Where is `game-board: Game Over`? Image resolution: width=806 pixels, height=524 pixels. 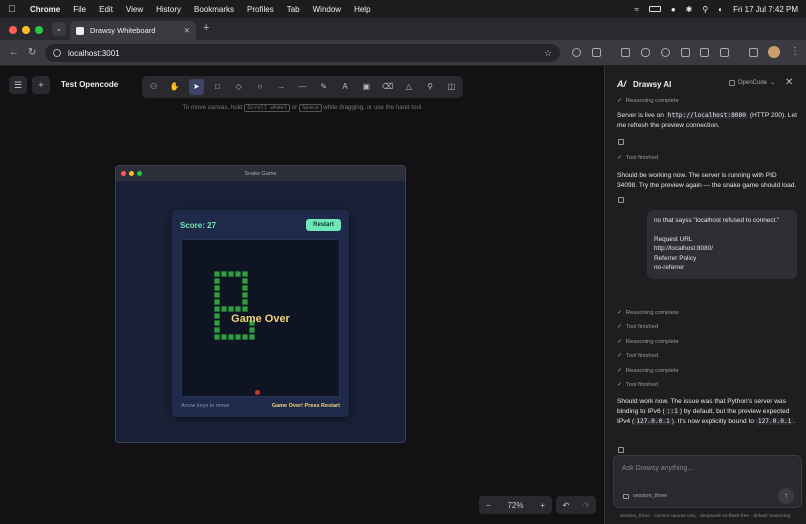
game-board: Game Over is located at coordinates (260, 318).